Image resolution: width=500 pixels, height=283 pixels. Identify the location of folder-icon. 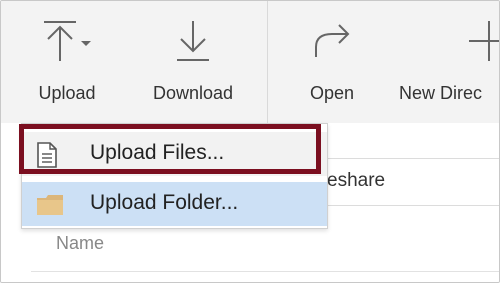
(50, 207).